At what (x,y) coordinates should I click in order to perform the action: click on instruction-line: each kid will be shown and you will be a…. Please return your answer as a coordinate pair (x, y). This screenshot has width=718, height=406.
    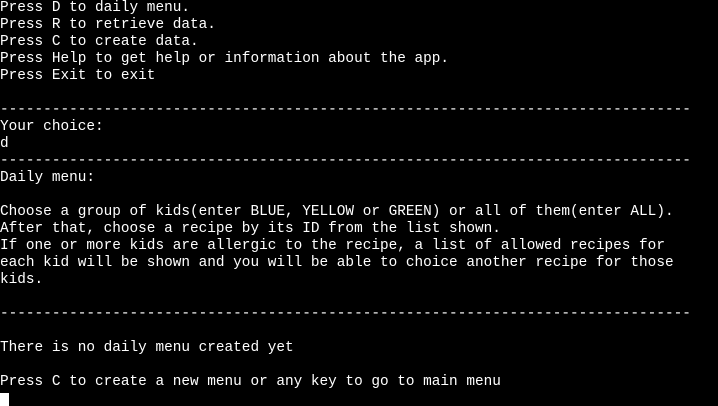
    Looking at the image, I should click on (337, 263).